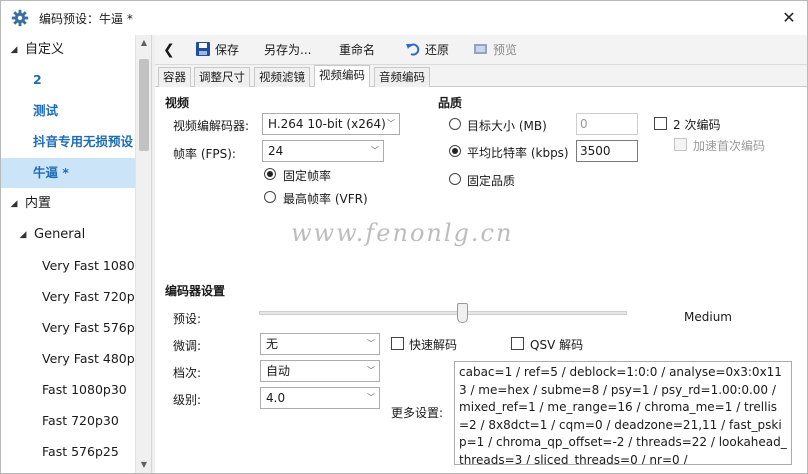 Image resolution: width=808 pixels, height=474 pixels. I want to click on tree-group-label: General, so click(60, 234).